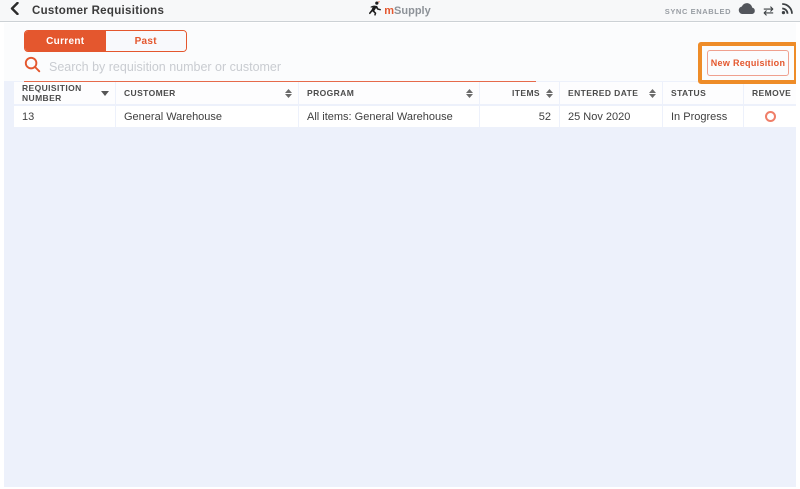 This screenshot has width=800, height=489. I want to click on new-requisition-button: New Requisition, so click(748, 63).